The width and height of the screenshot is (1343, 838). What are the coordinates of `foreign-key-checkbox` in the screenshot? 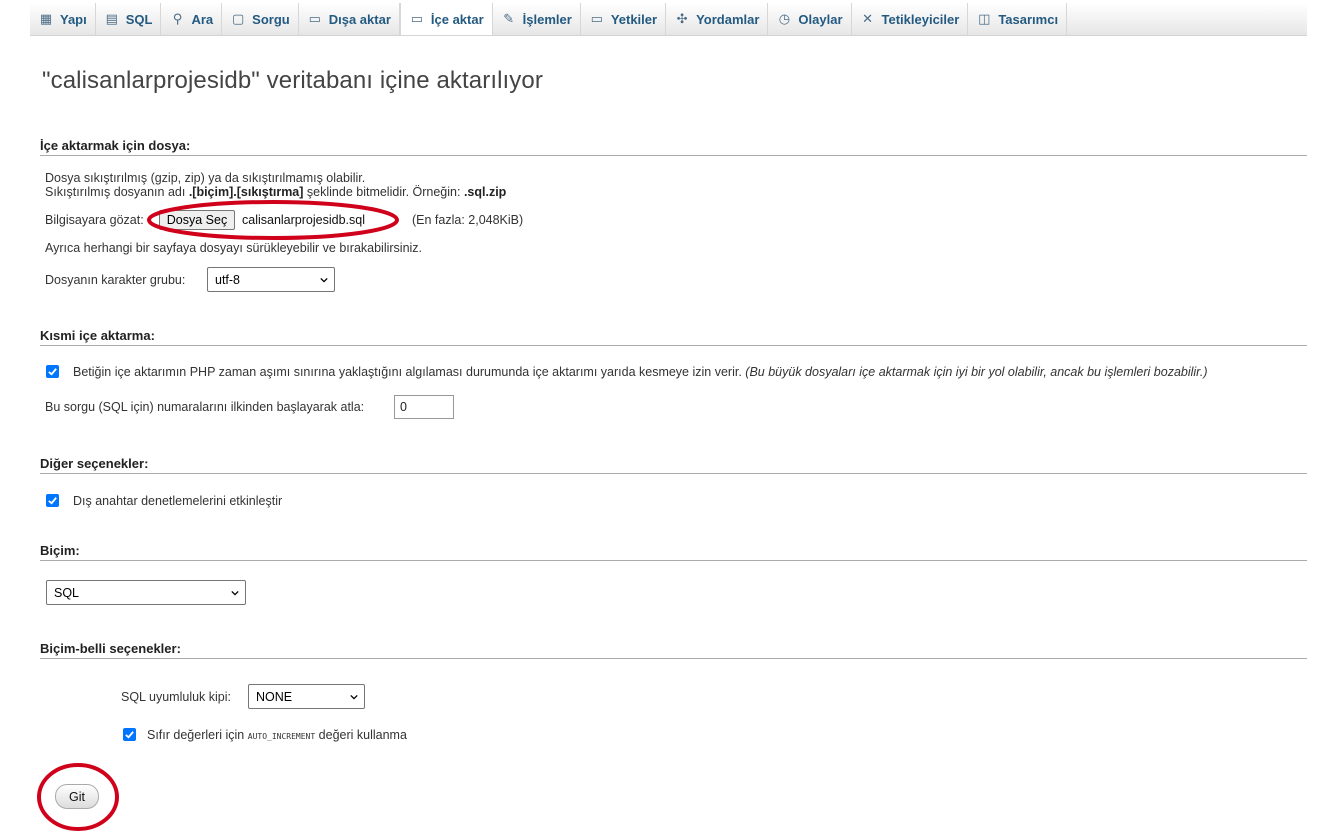 It's located at (52, 500).